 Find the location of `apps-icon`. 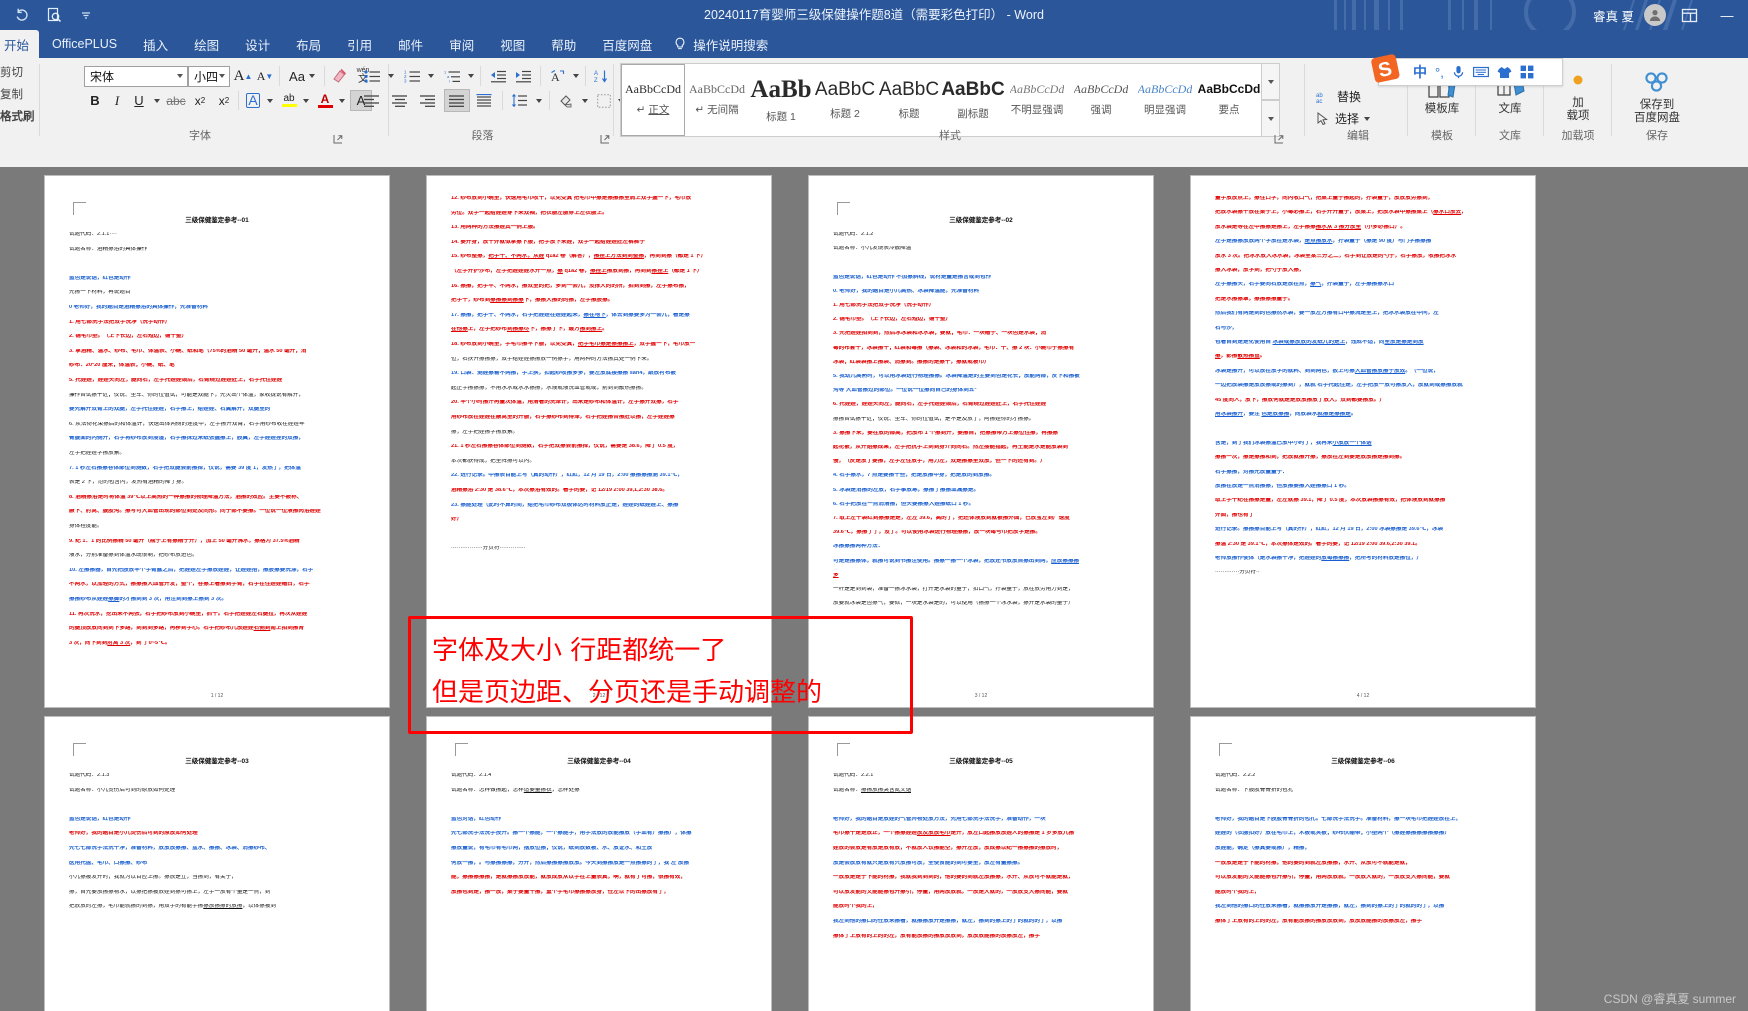

apps-icon is located at coordinates (1527, 72).